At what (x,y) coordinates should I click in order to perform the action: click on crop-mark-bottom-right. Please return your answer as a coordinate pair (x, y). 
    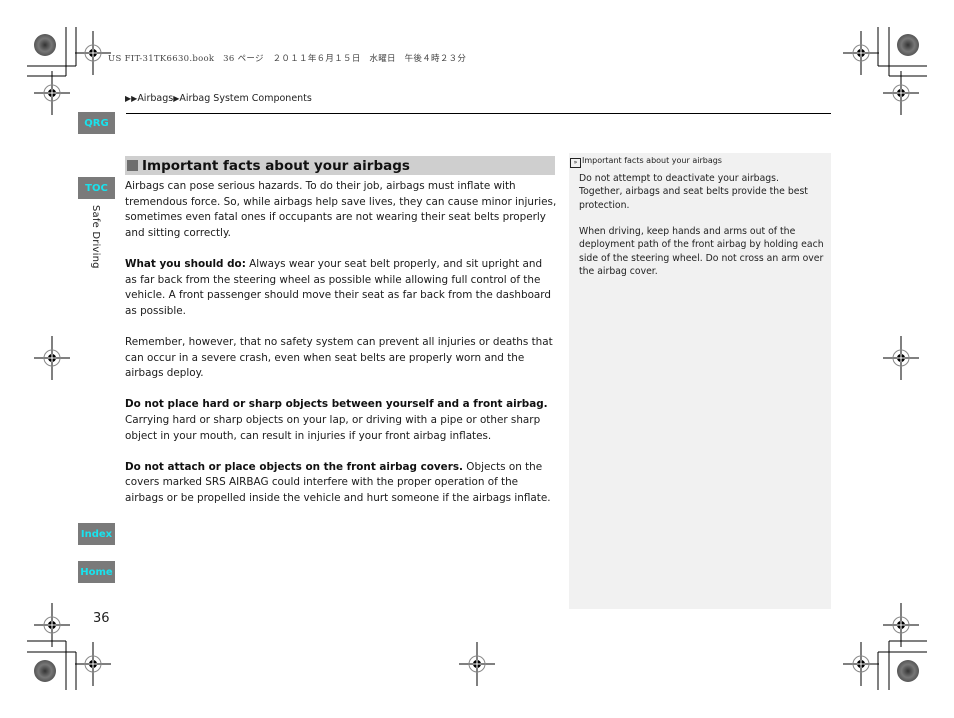
    Looking at the image, I should click on (902, 665).